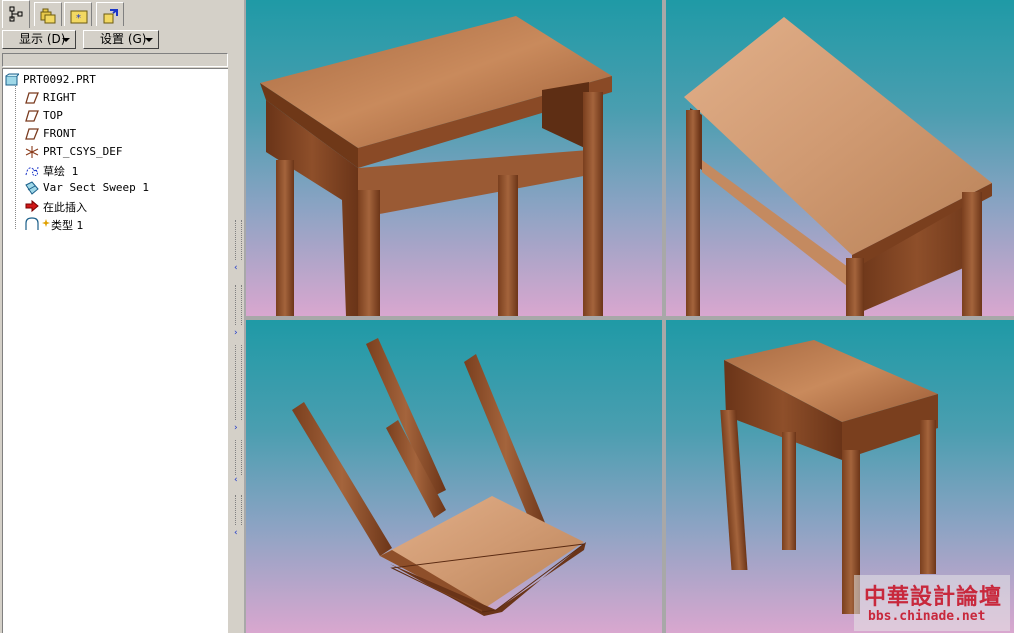  What do you see at coordinates (32, 170) in the screenshot?
I see `sketch-icon` at bounding box center [32, 170].